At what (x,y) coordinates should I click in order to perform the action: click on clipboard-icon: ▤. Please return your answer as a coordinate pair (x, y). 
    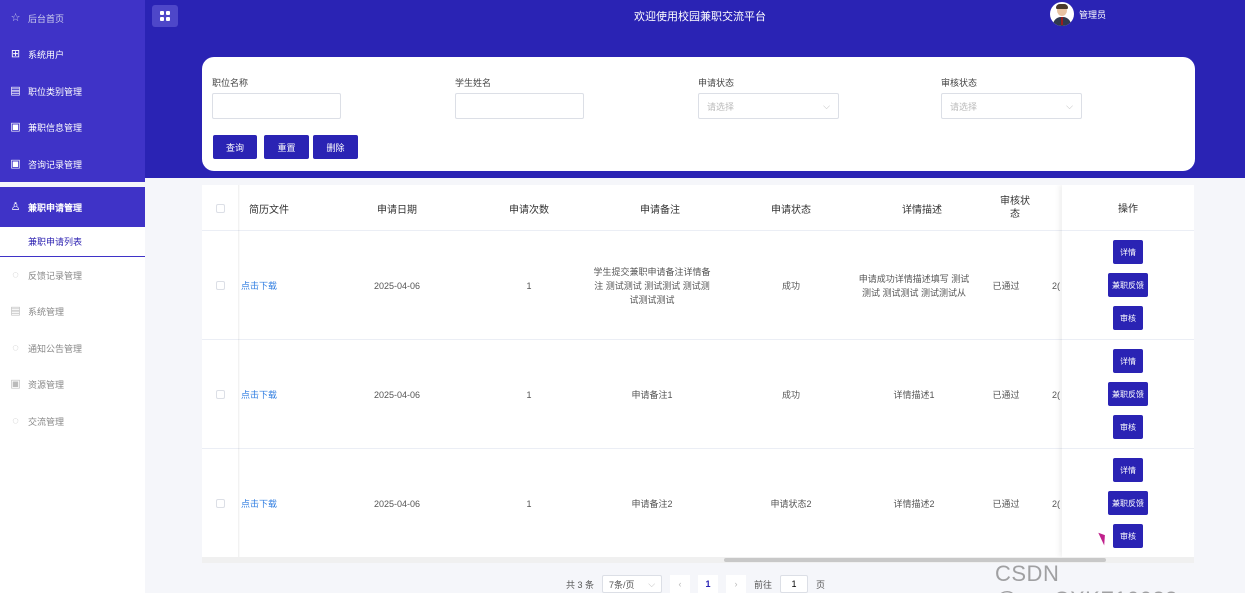
    Looking at the image, I should click on (15, 311).